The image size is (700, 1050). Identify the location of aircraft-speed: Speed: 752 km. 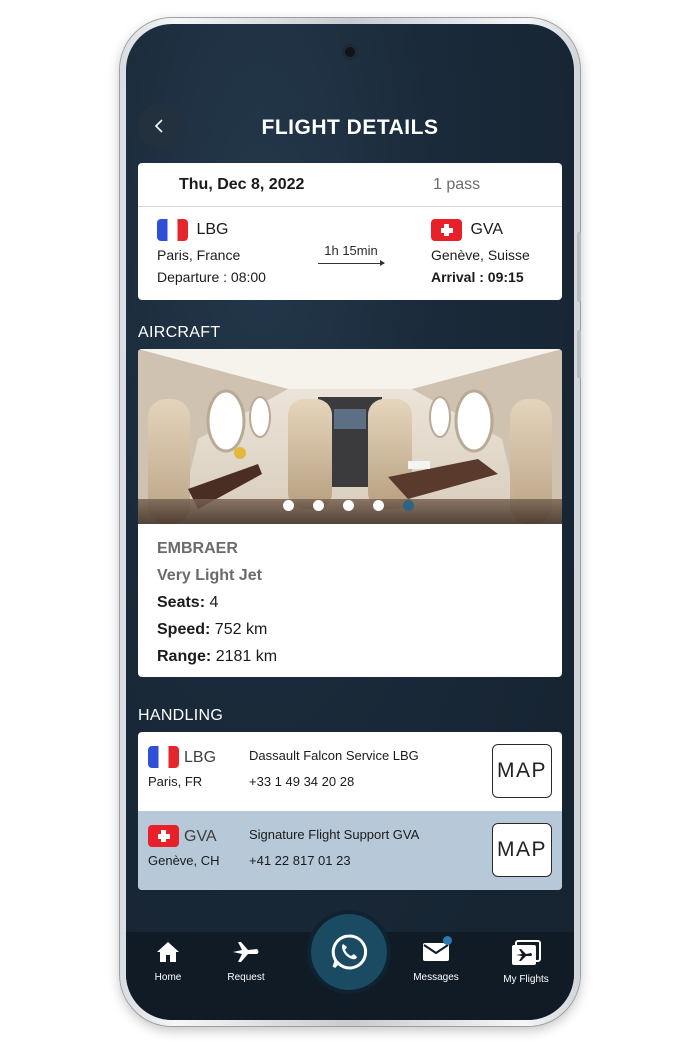
(359, 630).